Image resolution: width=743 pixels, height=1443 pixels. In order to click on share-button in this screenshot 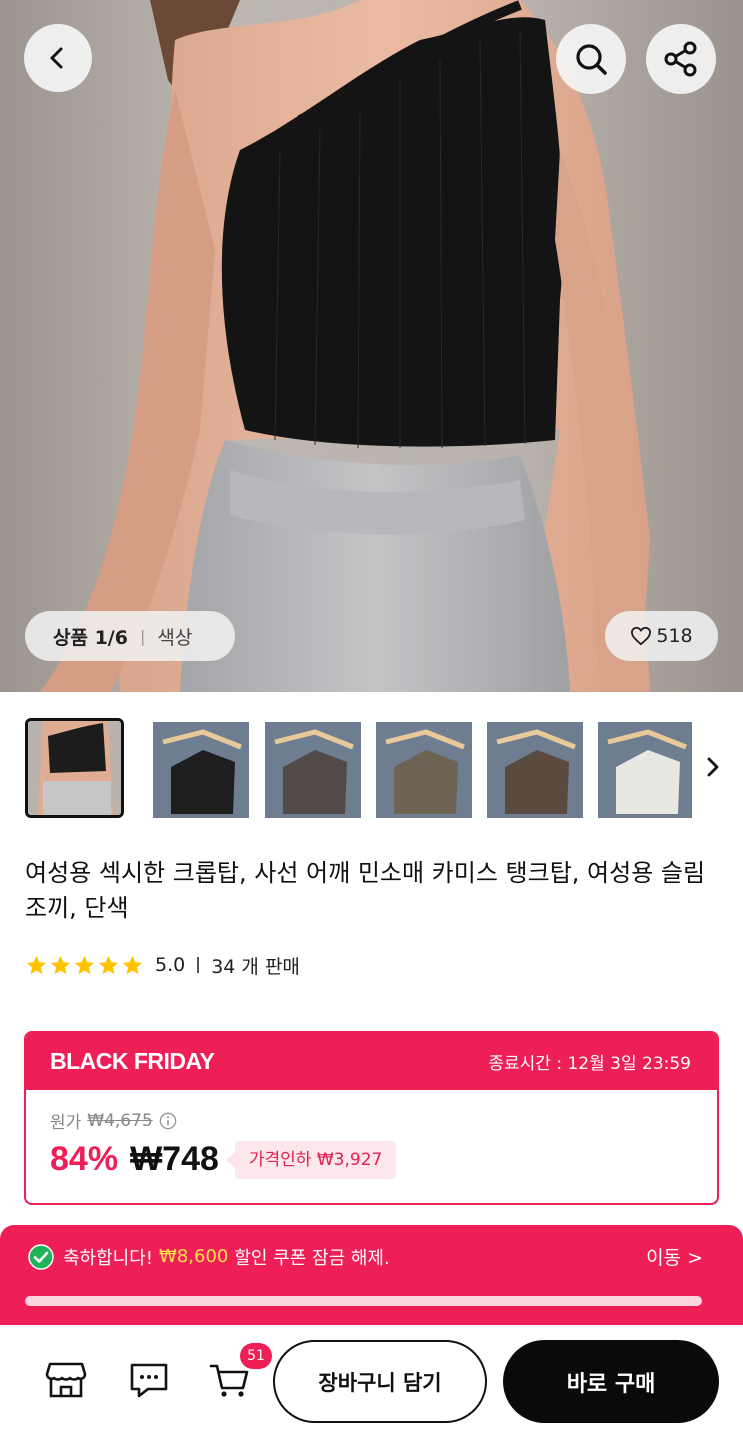, I will do `click(681, 59)`.